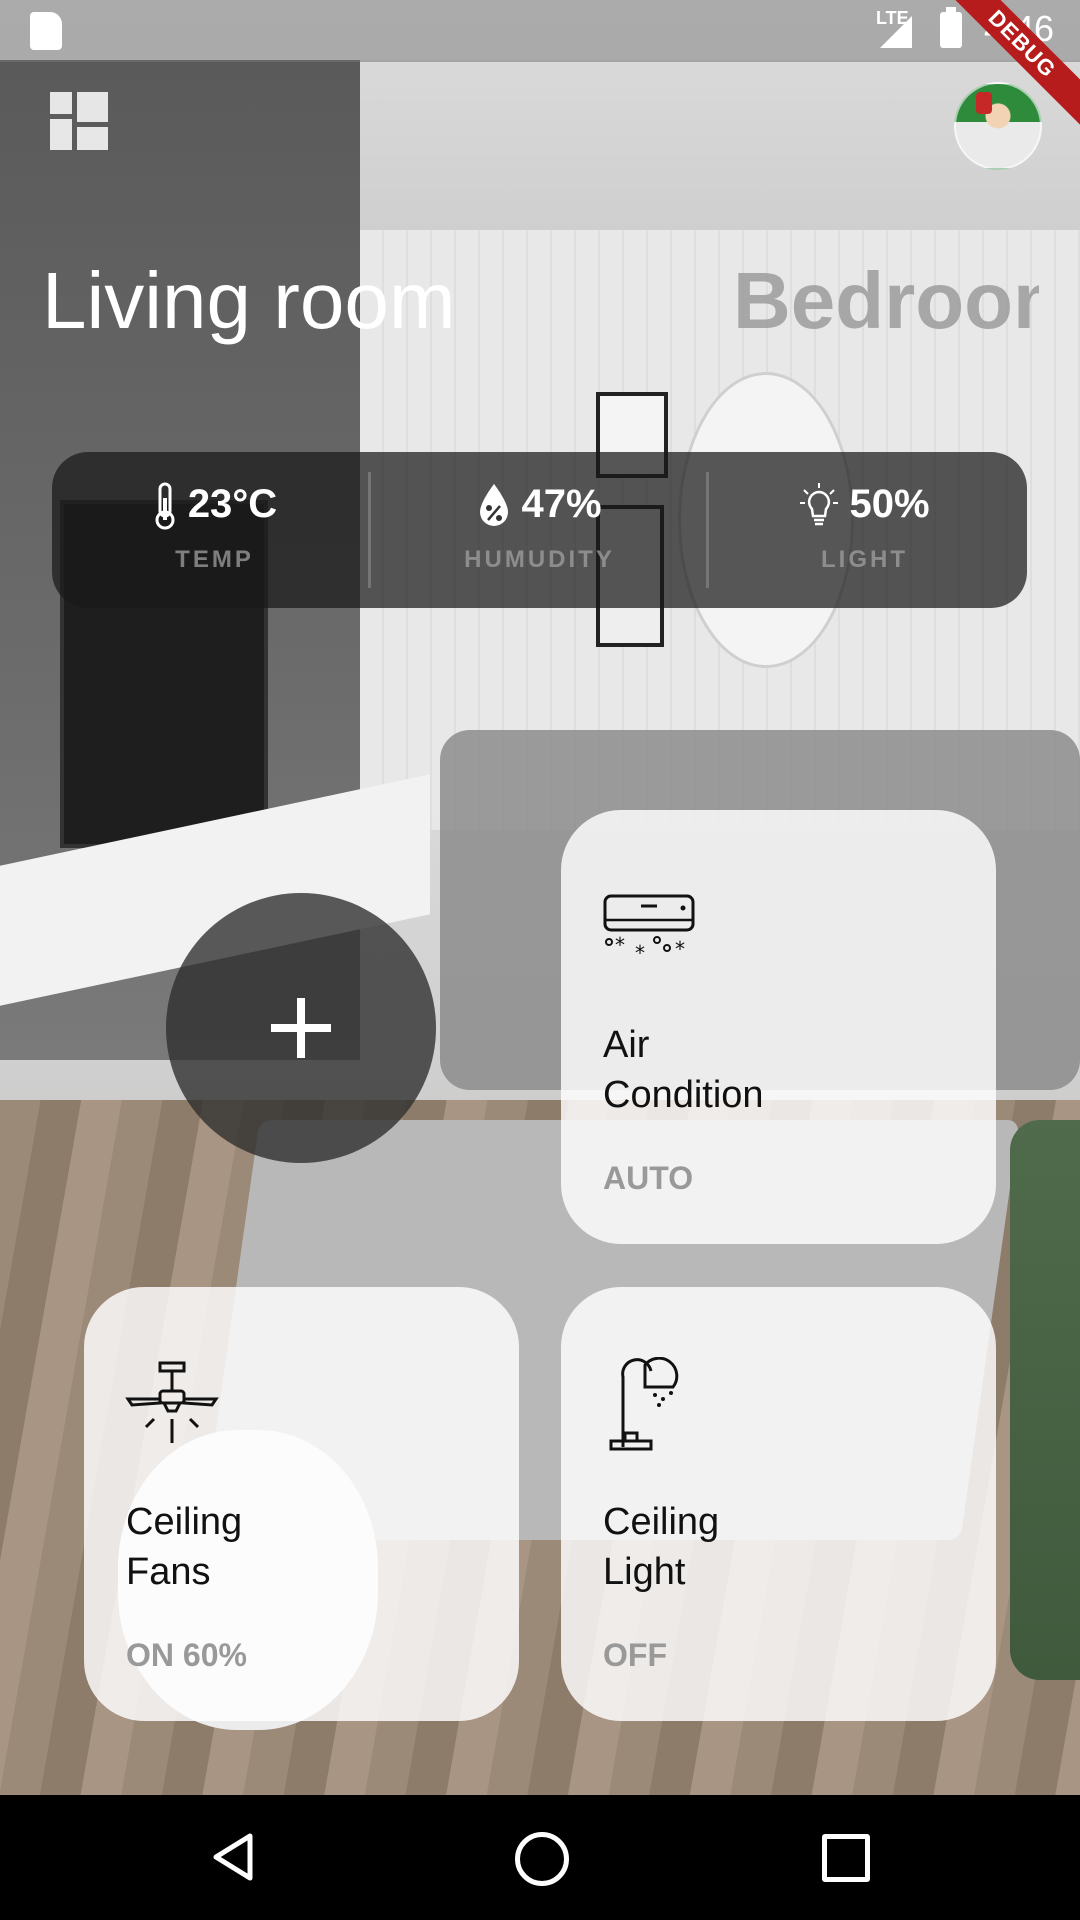  I want to click on back-icon, so click(233, 1857).